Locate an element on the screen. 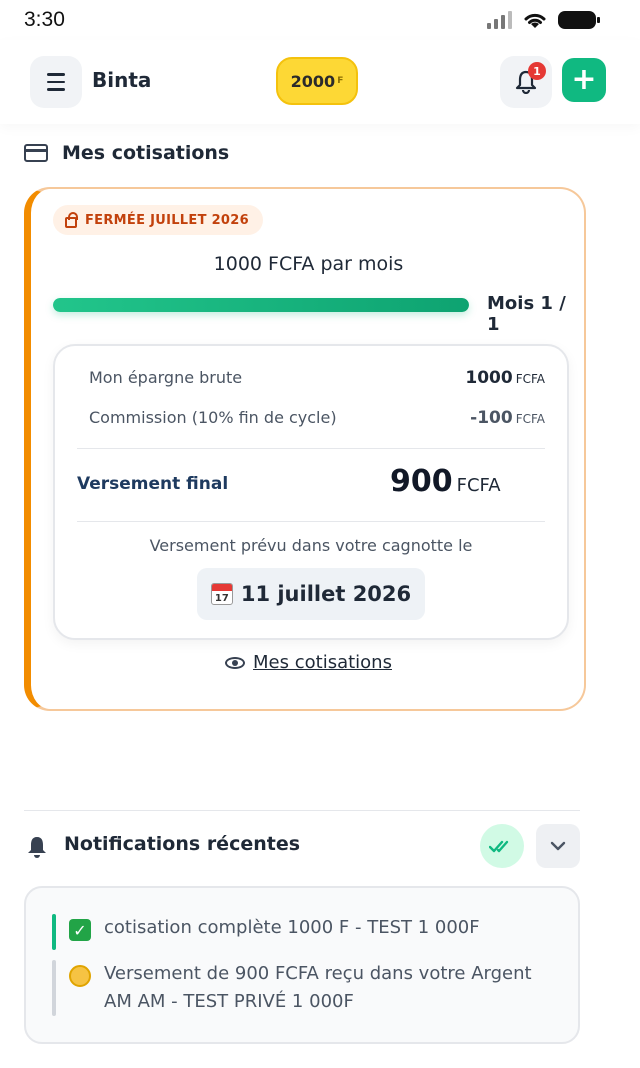 Image resolution: width=640 pixels, height=1068 pixels. app-header: Binta 2000 F 1 + is located at coordinates (320, 82).